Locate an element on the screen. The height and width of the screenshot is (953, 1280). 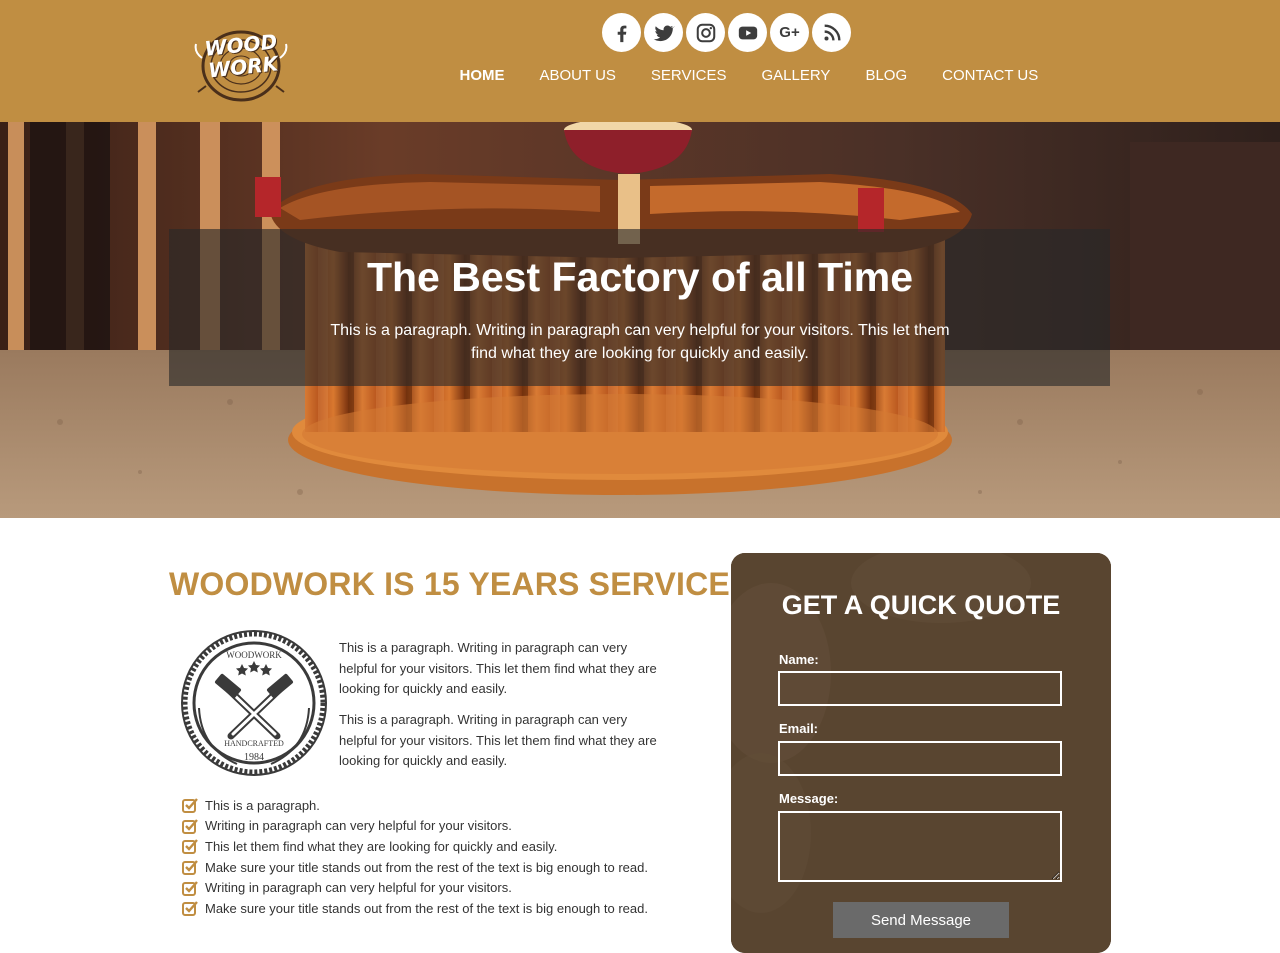
google-plus-icon: G+ is located at coordinates (789, 32).